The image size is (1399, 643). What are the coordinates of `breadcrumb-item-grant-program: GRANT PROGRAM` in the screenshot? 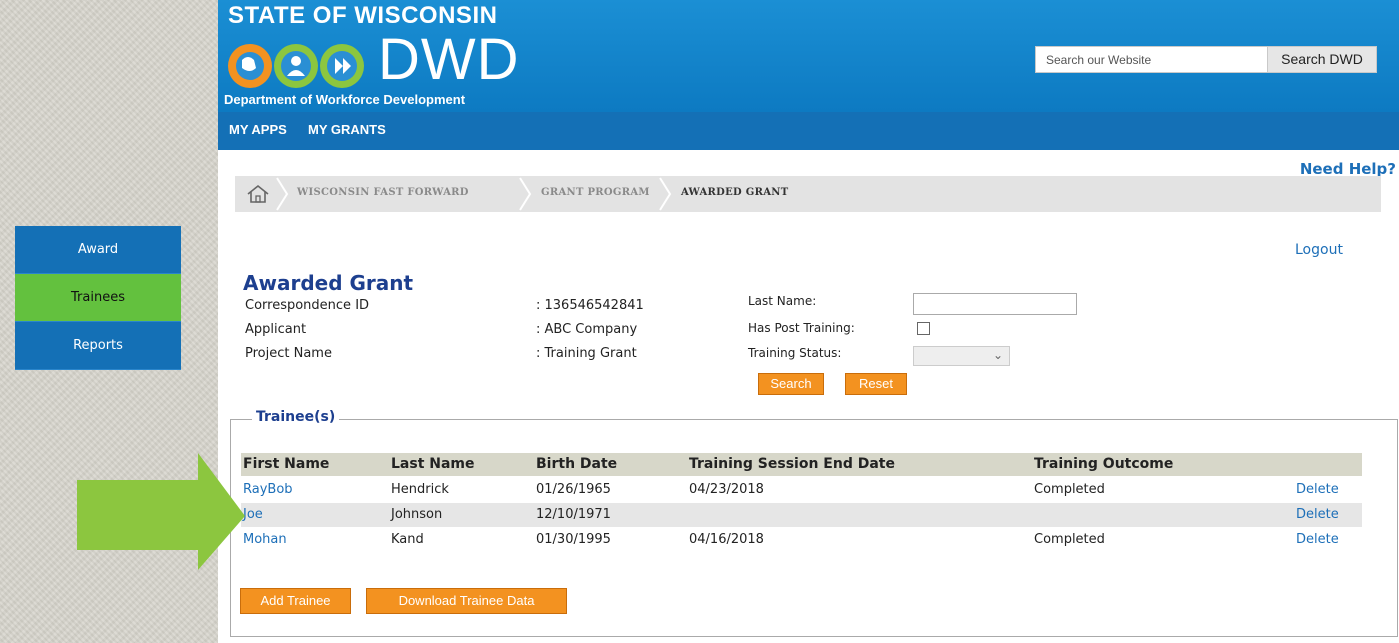 It's located at (595, 192).